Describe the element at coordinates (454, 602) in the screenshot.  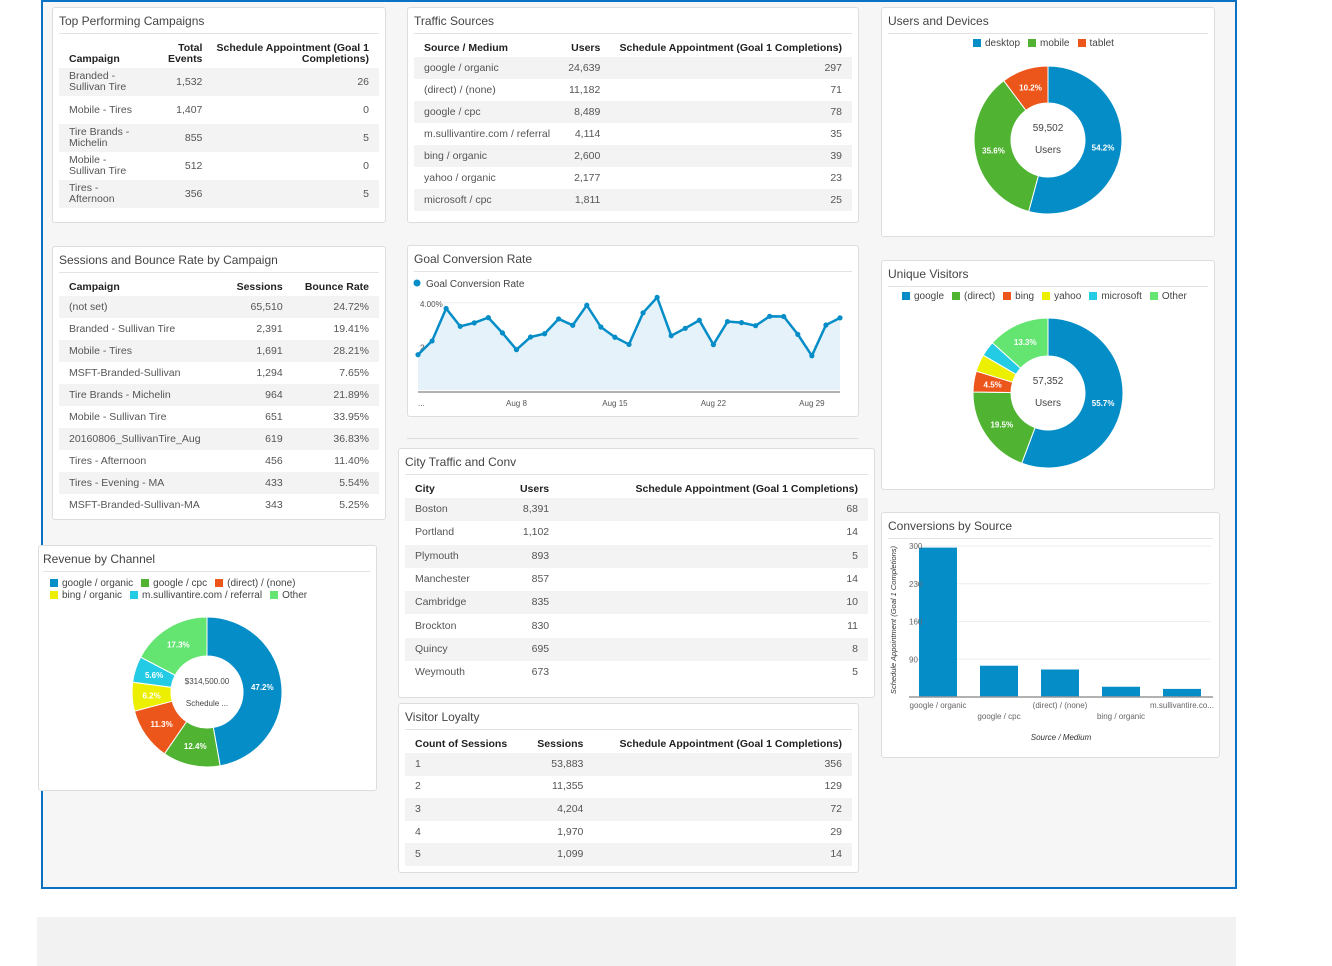
I see `table-cell: Cambridge` at that location.